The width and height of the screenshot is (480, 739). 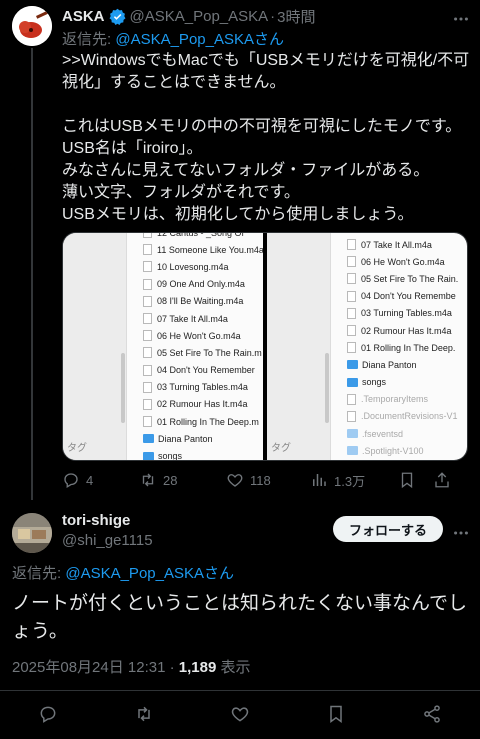 What do you see at coordinates (193, 266) in the screenshot?
I see `file-name: 10 Lovesong.m4a` at bounding box center [193, 266].